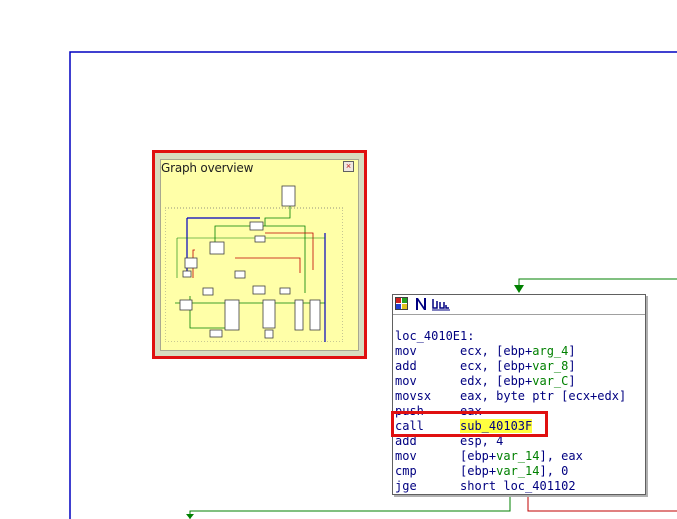 The height and width of the screenshot is (519, 677). Describe the element at coordinates (406, 471) in the screenshot. I see `mnemonic: cmp` at that location.